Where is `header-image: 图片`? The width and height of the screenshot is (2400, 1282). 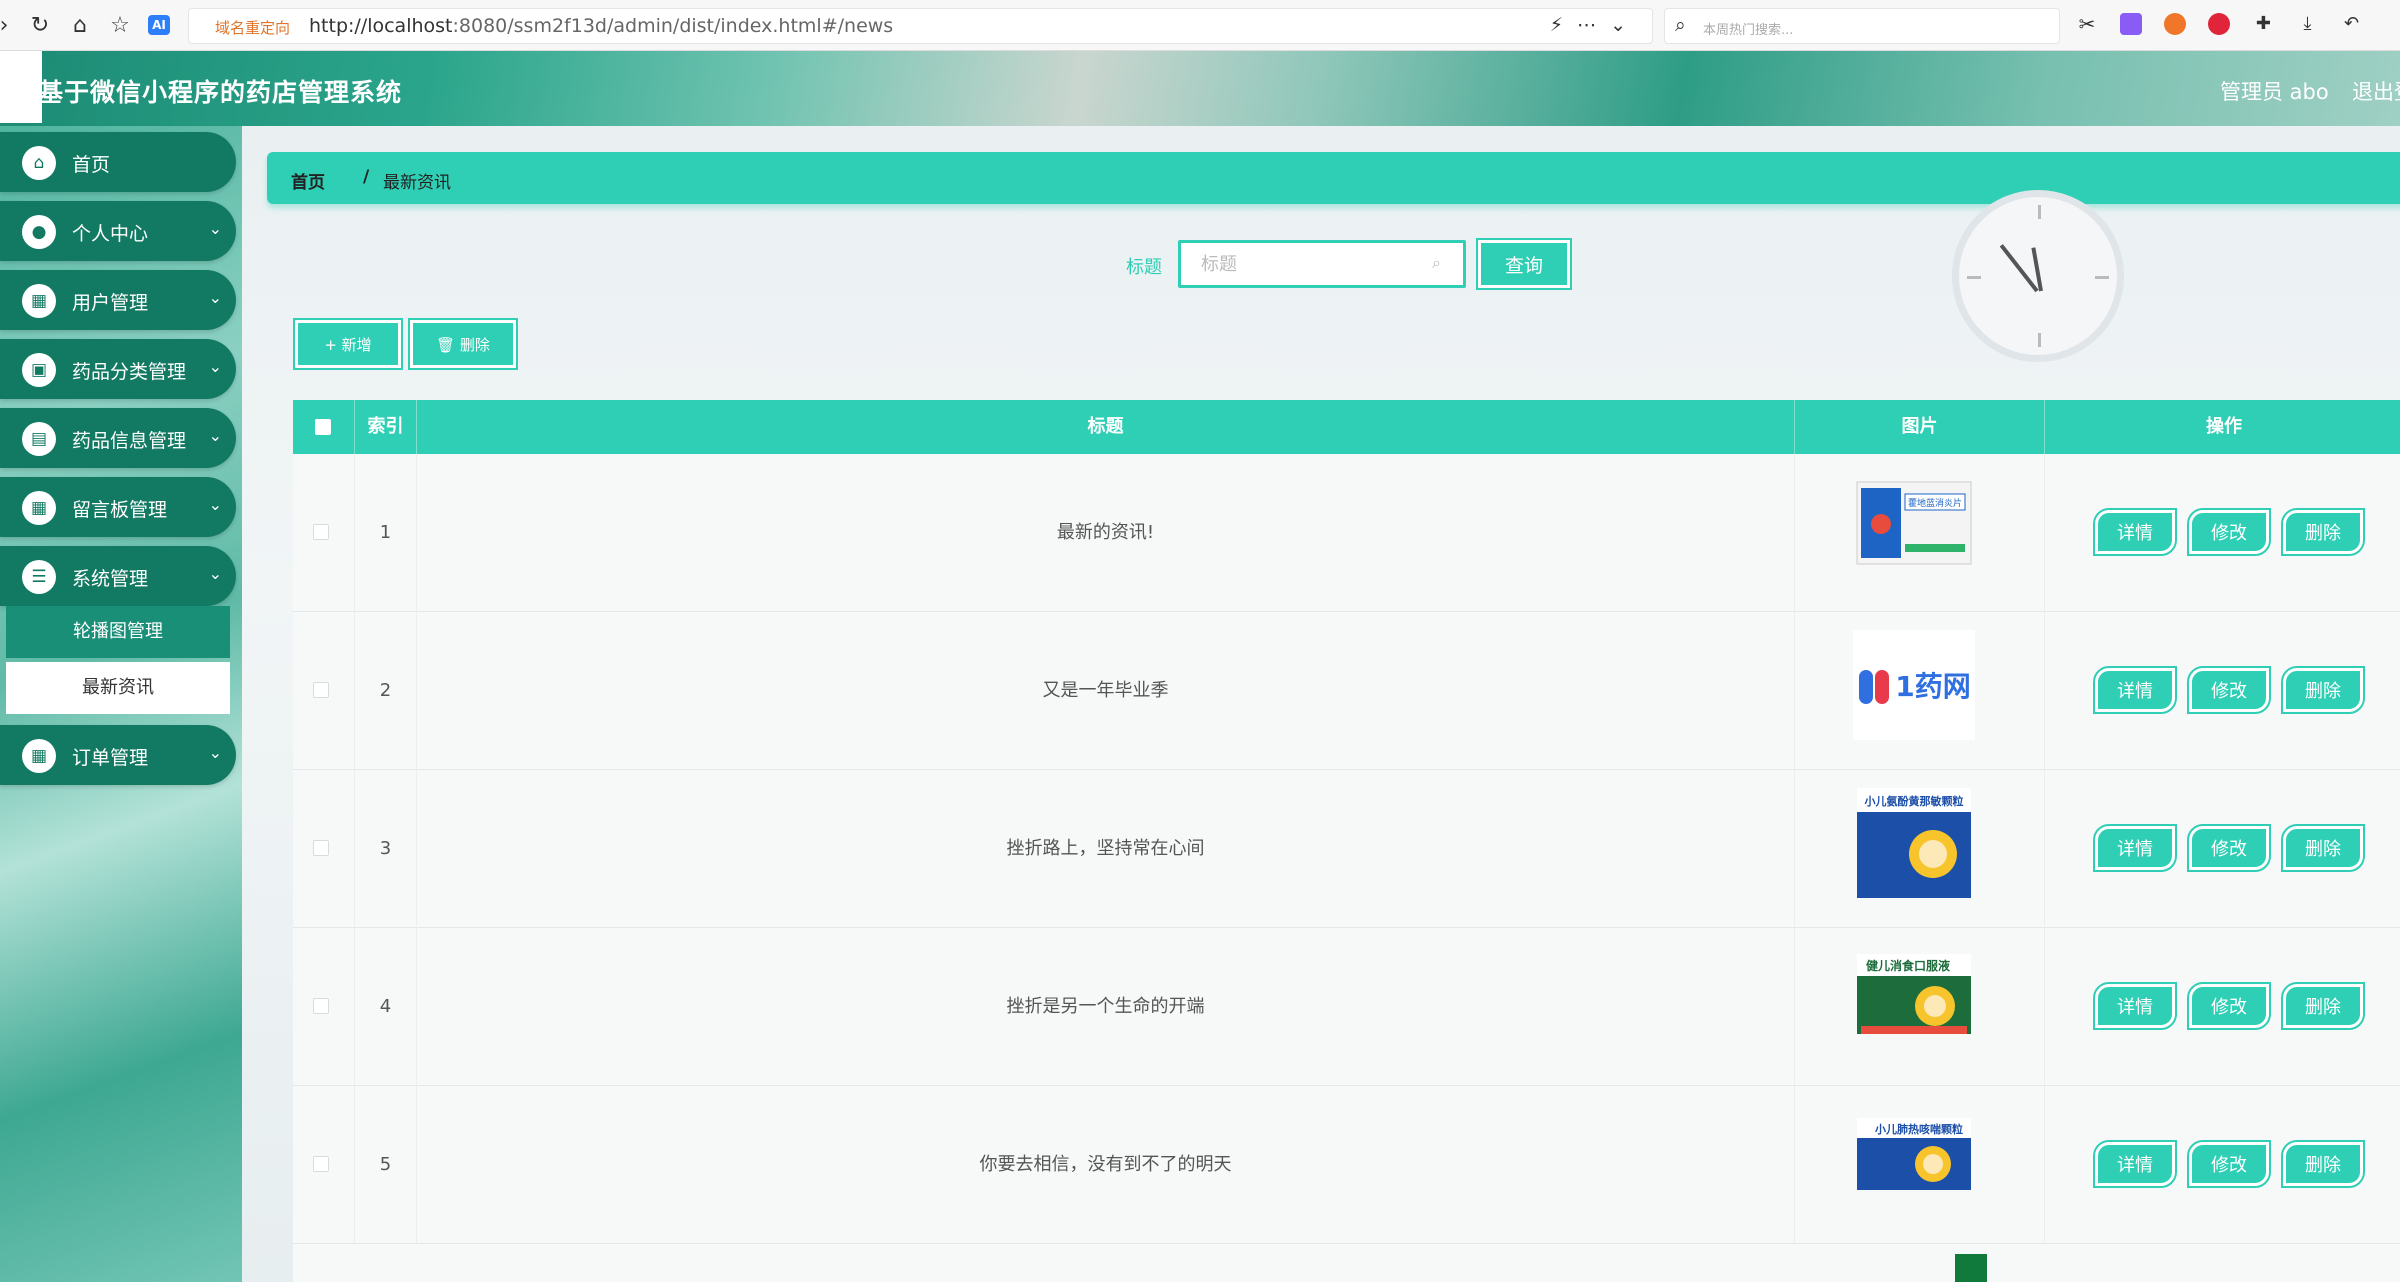
header-image: 图片 is located at coordinates (1920, 427).